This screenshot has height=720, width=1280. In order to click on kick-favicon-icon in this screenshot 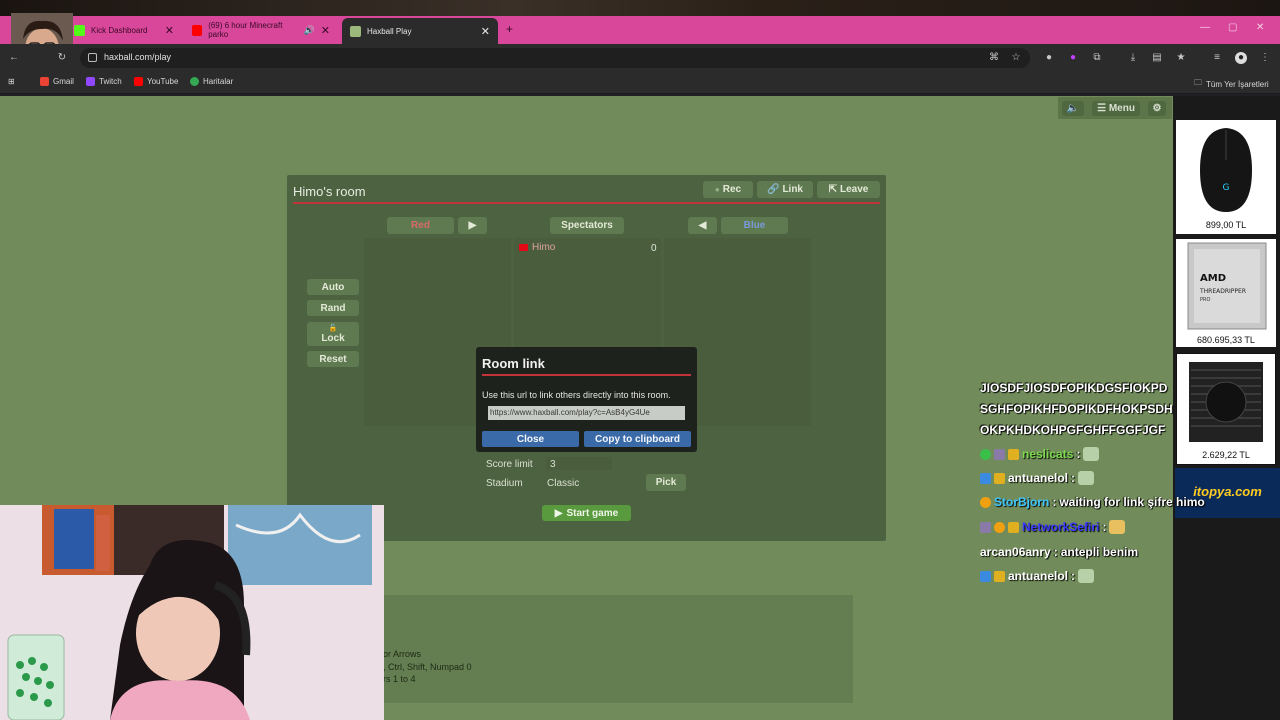, I will do `click(79, 30)`.